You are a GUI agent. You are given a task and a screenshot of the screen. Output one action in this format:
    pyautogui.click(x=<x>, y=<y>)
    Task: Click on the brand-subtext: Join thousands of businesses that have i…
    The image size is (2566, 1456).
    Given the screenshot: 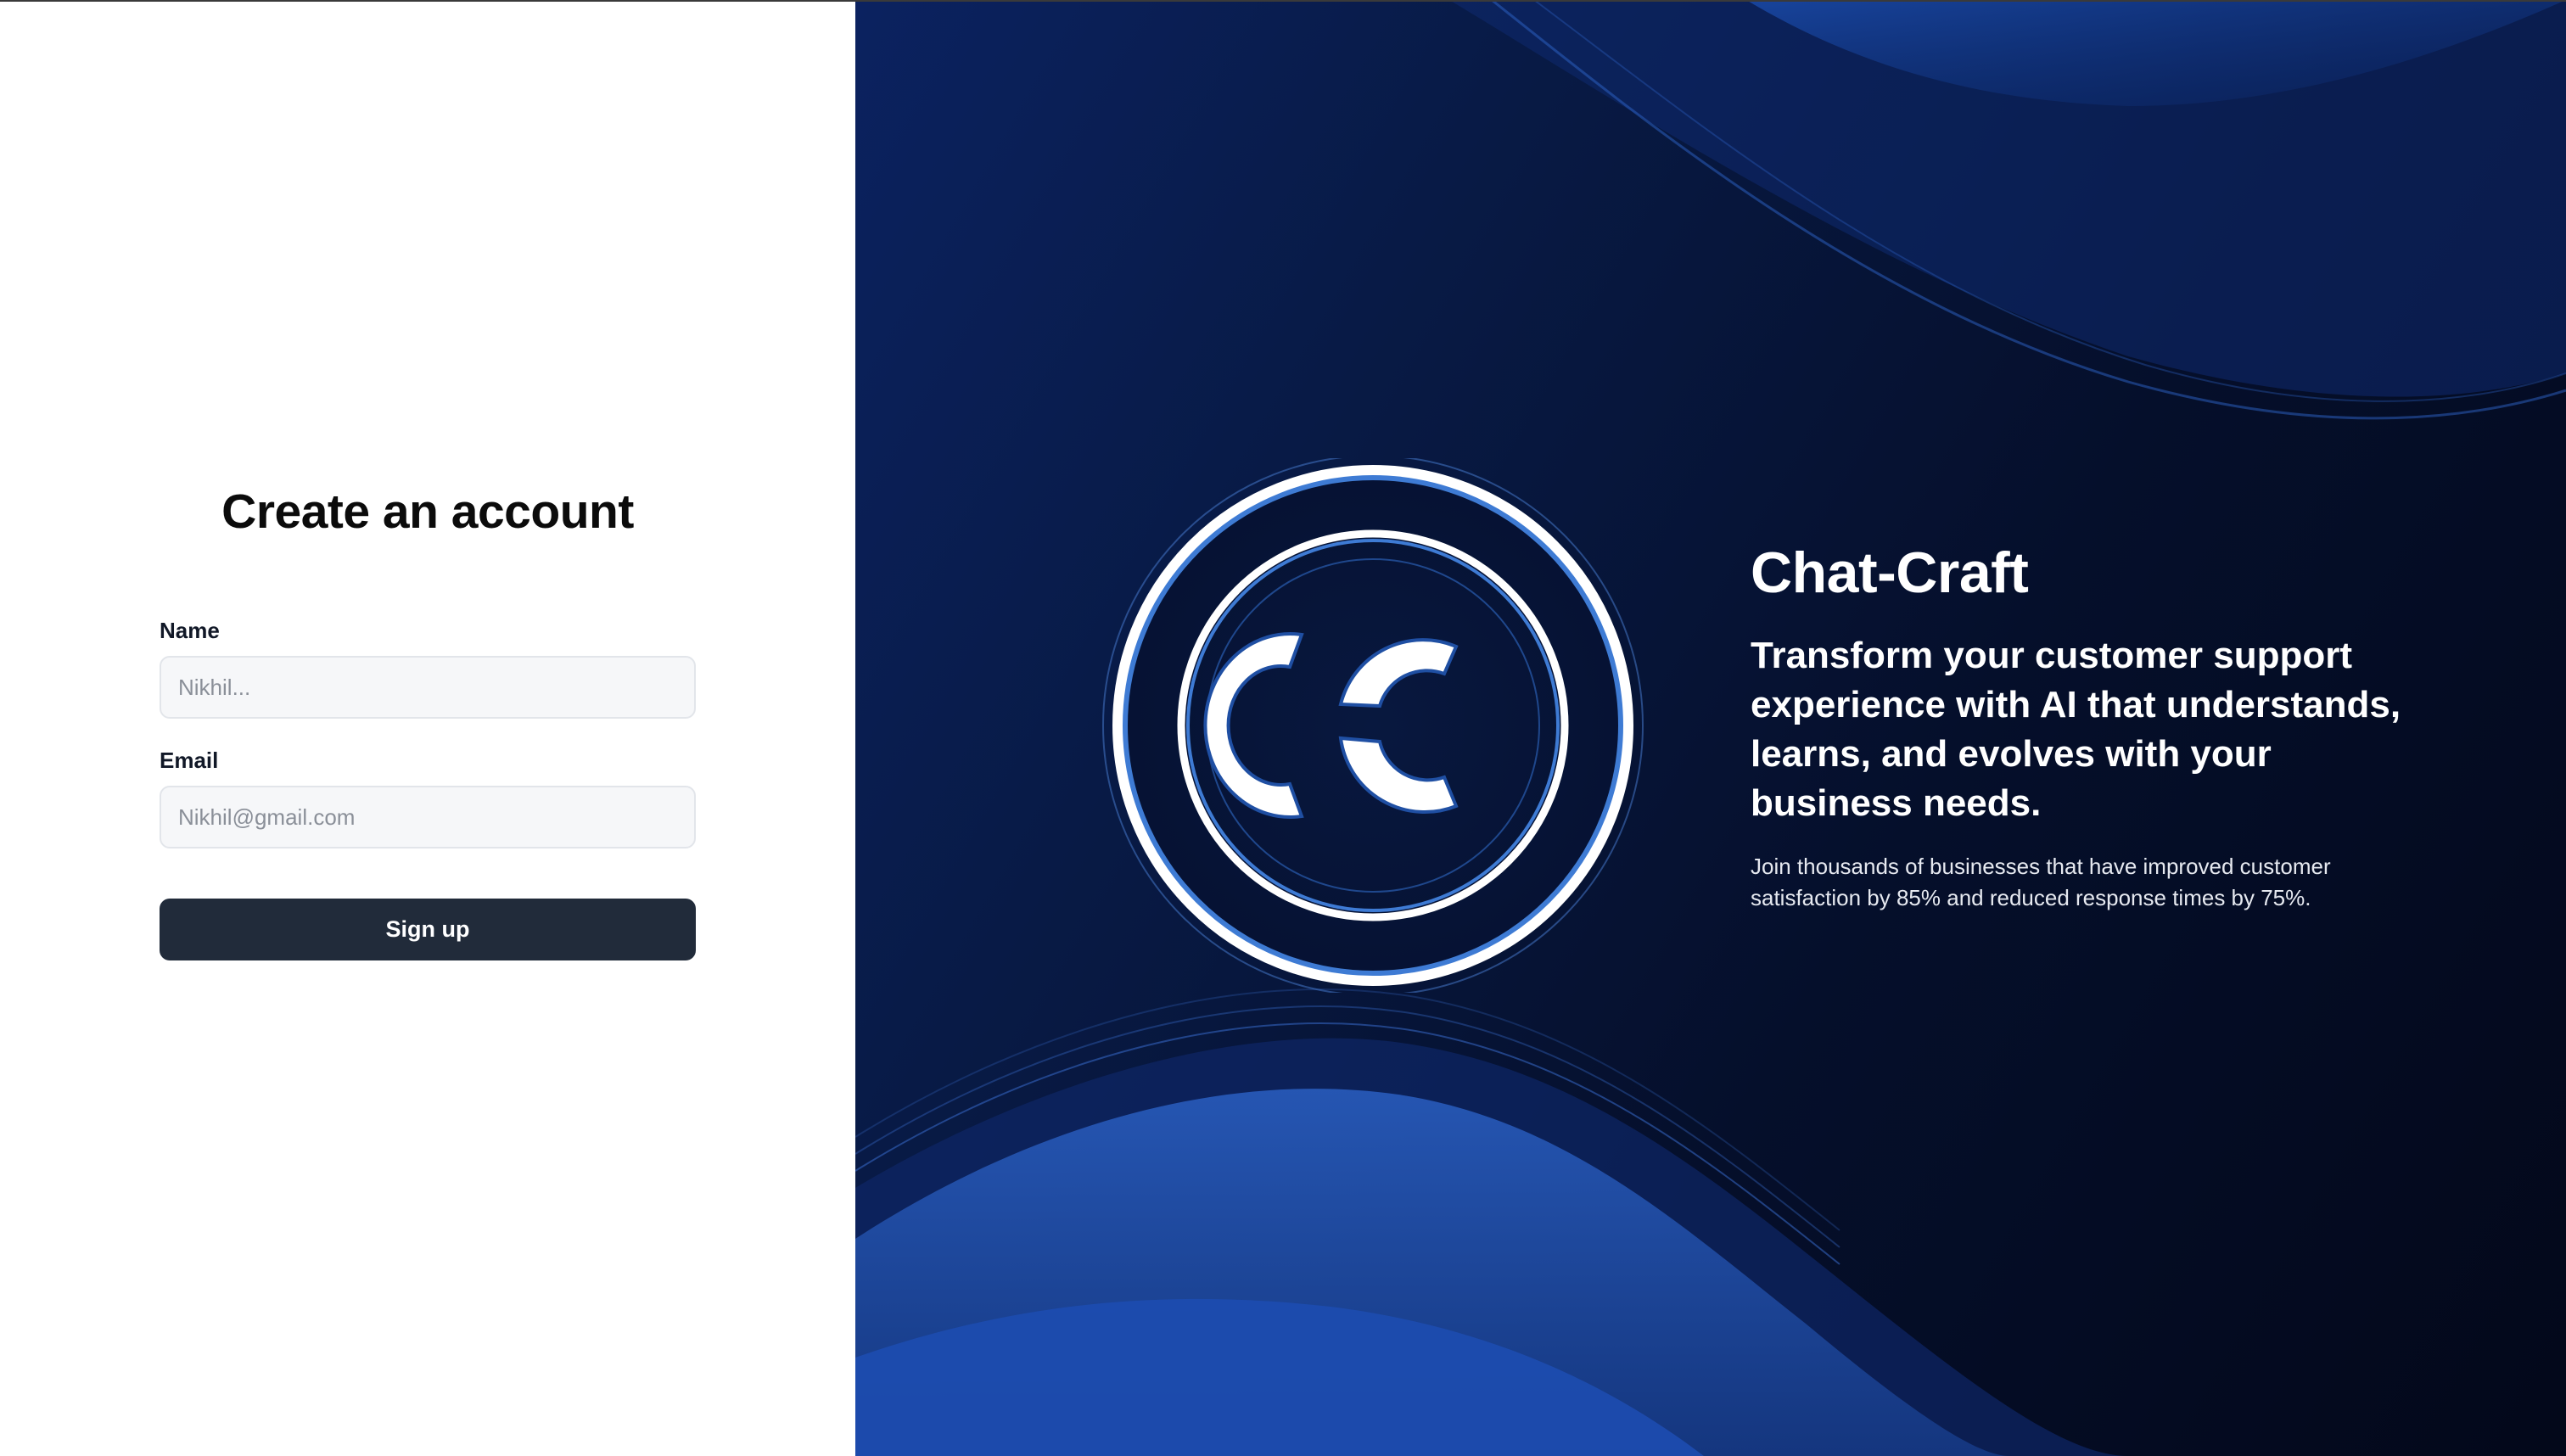 What is the action you would take?
    pyautogui.click(x=2041, y=882)
    